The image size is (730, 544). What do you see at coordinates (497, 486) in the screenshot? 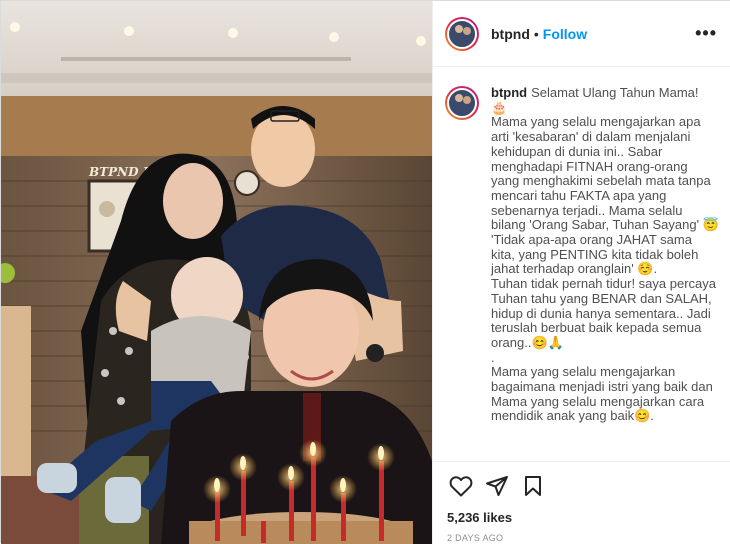
I see `paper-plane-icon` at bounding box center [497, 486].